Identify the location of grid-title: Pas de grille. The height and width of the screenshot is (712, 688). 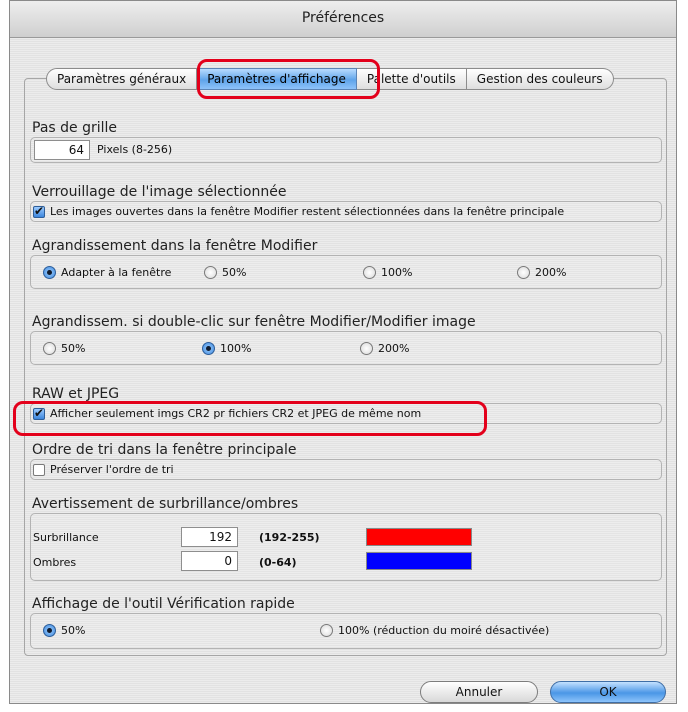
(75, 128).